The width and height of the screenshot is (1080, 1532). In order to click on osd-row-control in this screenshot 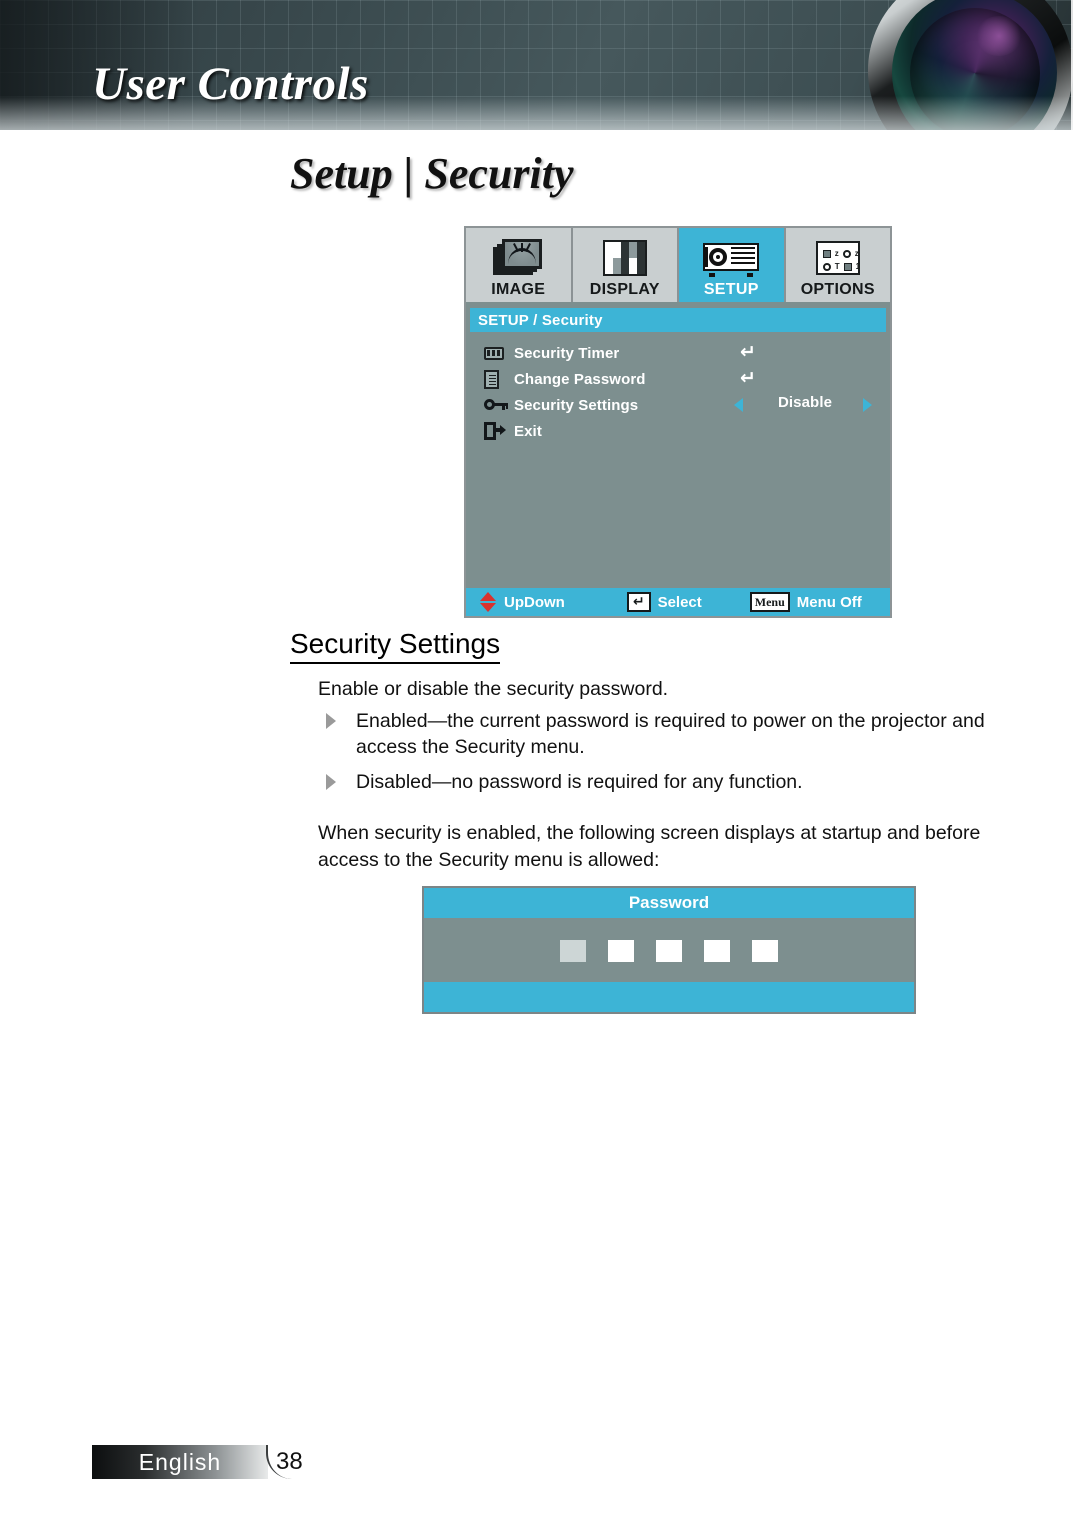, I will do `click(805, 431)`.